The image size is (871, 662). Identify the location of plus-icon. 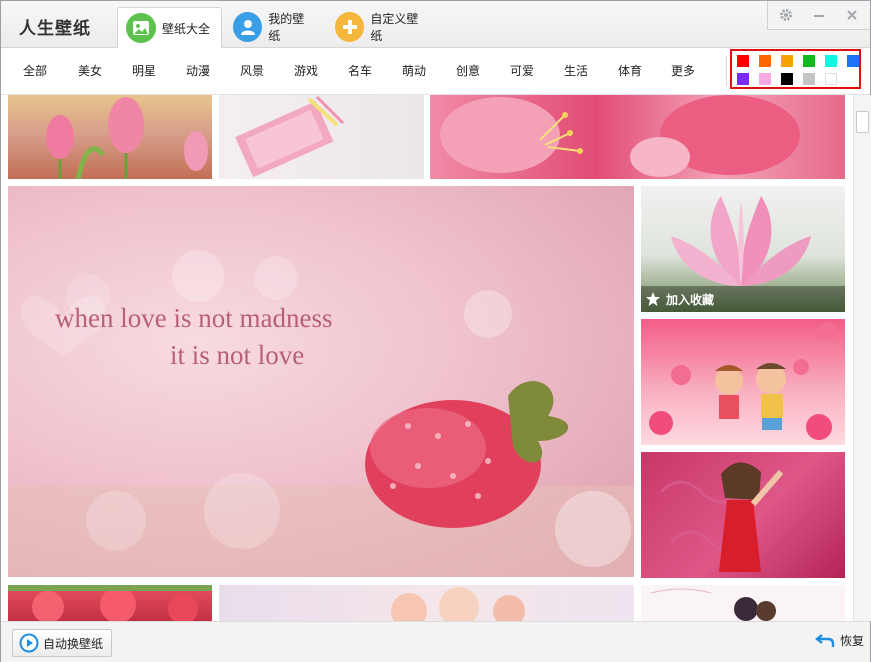
(350, 27).